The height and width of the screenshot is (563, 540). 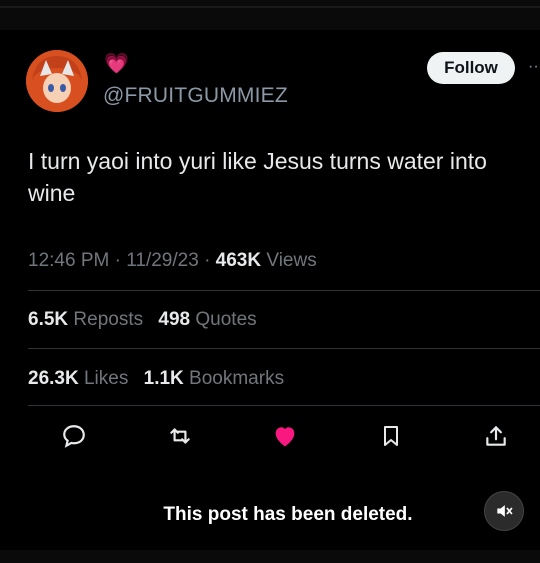 What do you see at coordinates (180, 436) in the screenshot?
I see `repost-icon` at bounding box center [180, 436].